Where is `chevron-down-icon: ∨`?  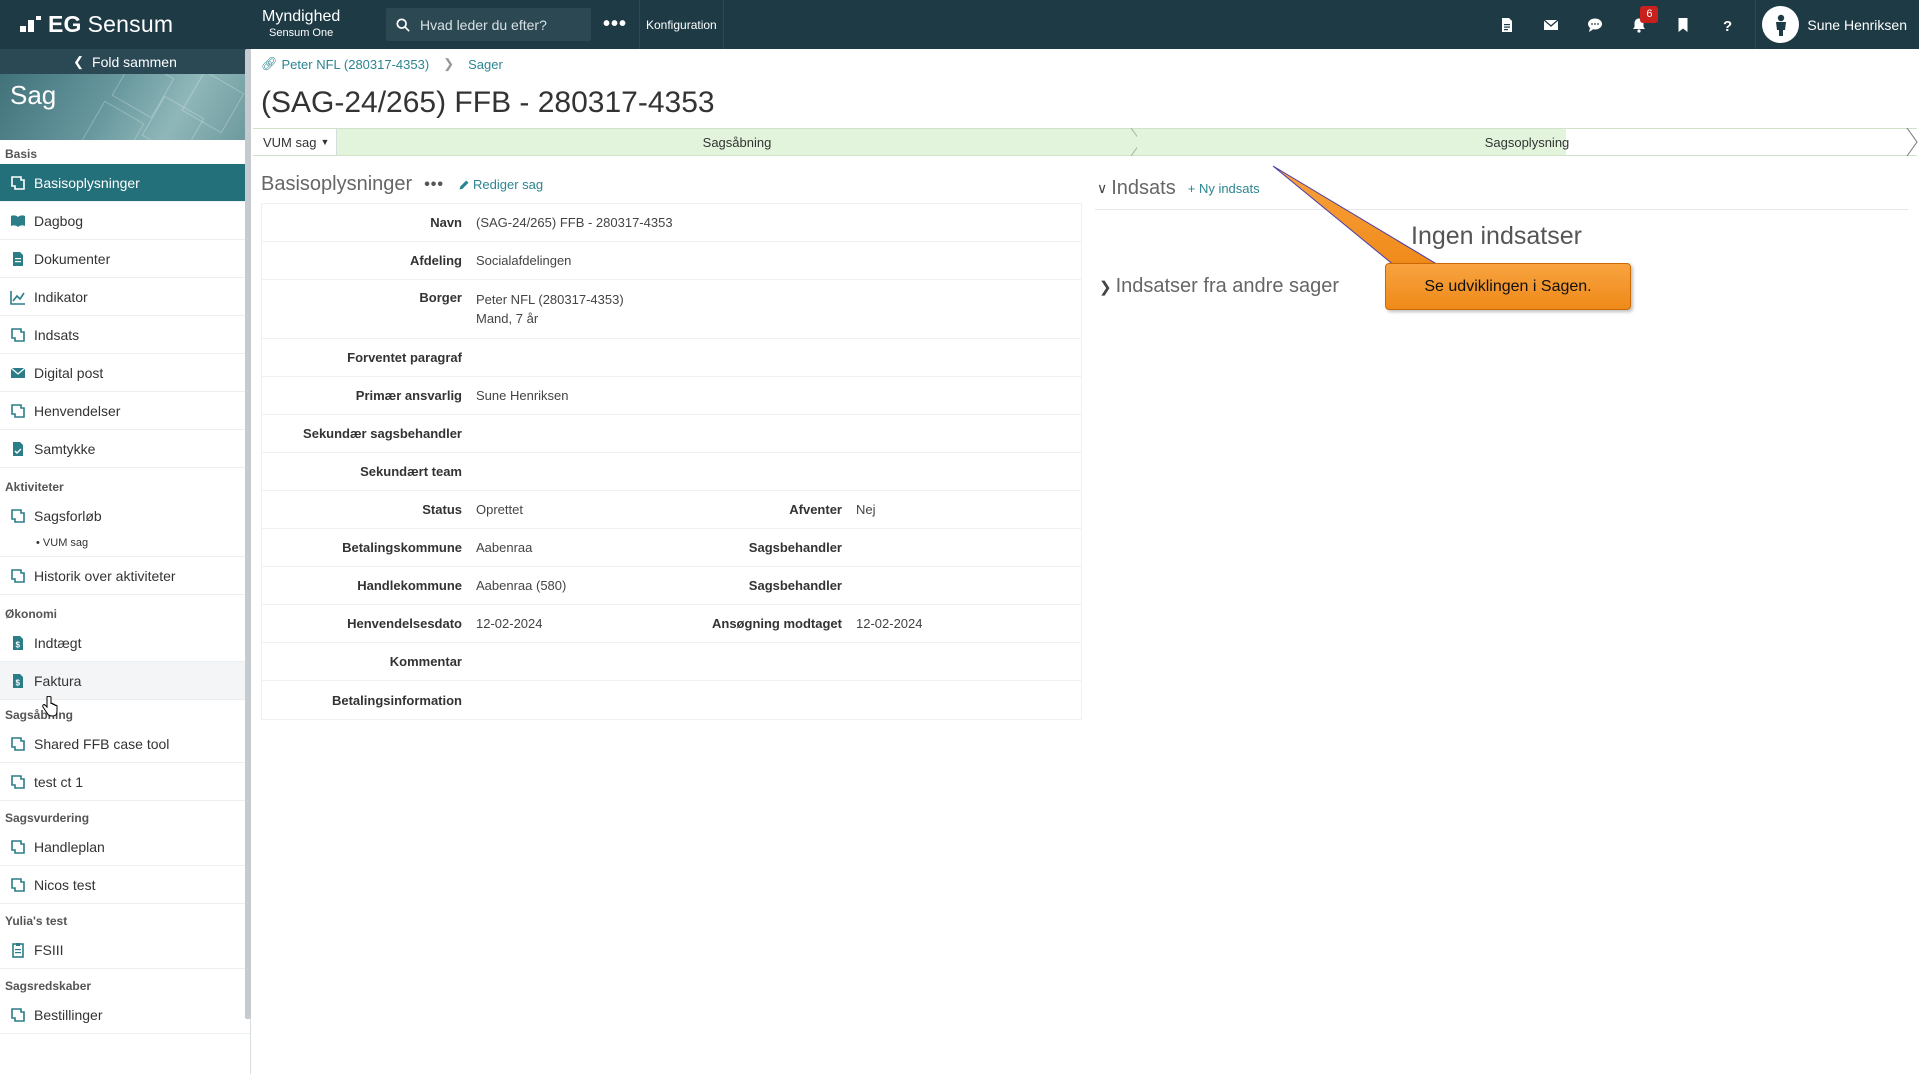 chevron-down-icon: ∨ is located at coordinates (1102, 188).